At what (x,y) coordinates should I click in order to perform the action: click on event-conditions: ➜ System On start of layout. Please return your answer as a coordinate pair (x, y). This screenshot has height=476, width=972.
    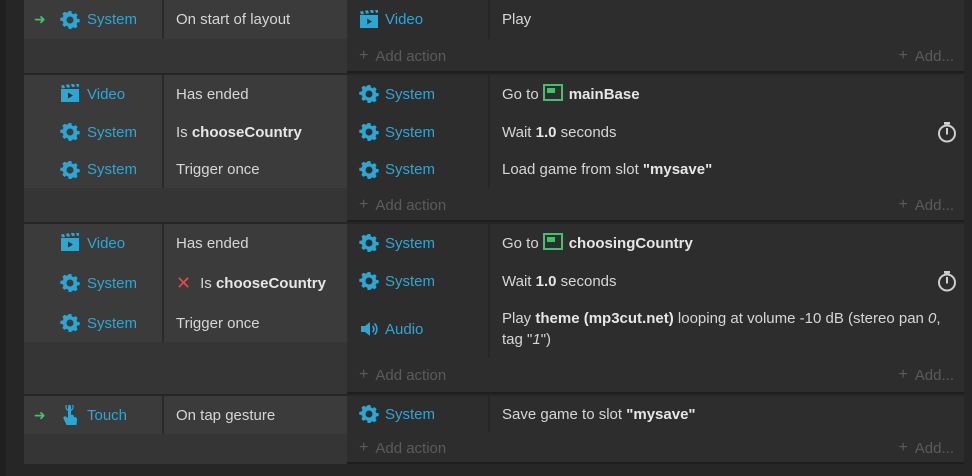
    Looking at the image, I should click on (185, 19).